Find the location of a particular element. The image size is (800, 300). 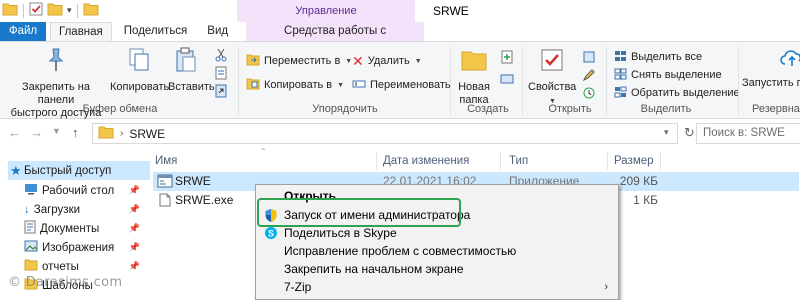

group-label-clipboard: Буфер обмена is located at coordinates (120, 109).